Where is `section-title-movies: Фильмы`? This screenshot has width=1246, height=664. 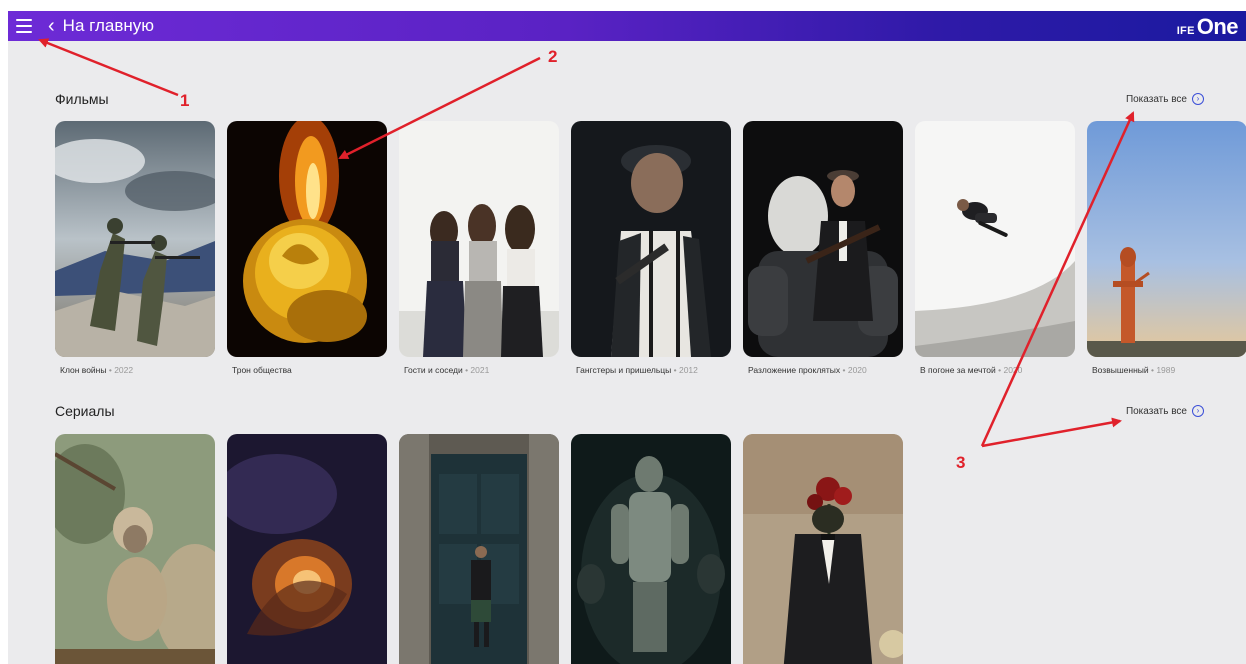 section-title-movies: Фильмы is located at coordinates (82, 99).